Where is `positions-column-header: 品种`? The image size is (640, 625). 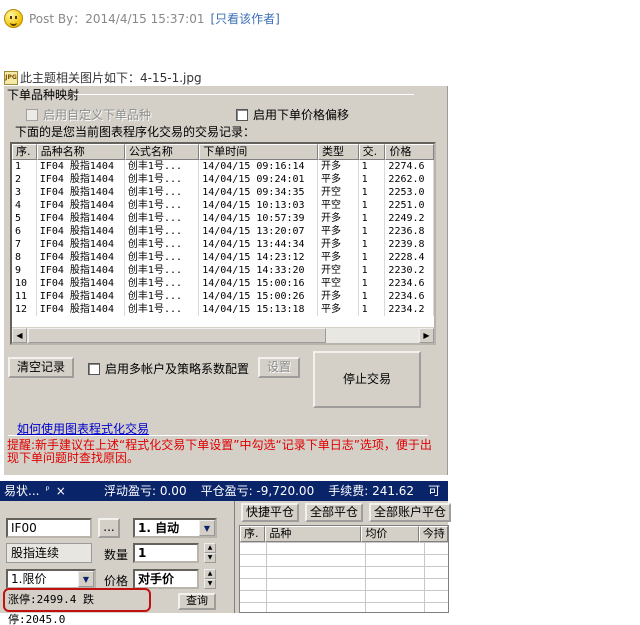
positions-column-header: 品种 is located at coordinates (313, 534).